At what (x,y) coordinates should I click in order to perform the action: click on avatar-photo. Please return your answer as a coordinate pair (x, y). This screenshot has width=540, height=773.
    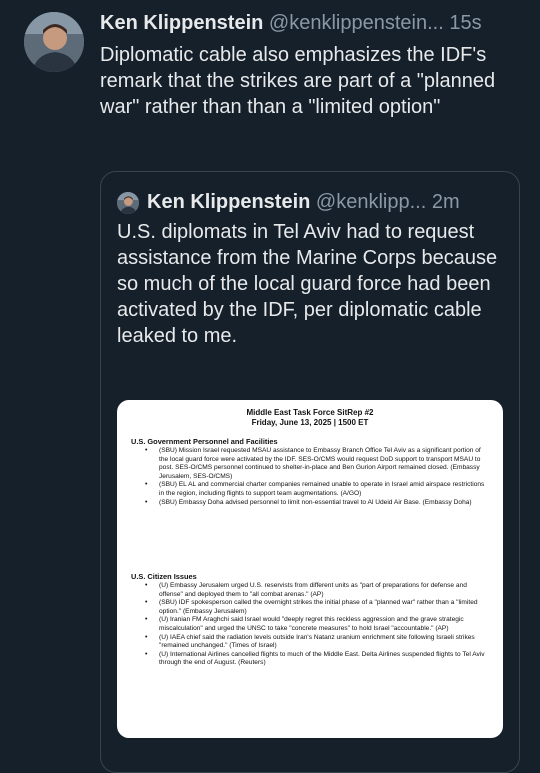
    Looking at the image, I should click on (54, 42).